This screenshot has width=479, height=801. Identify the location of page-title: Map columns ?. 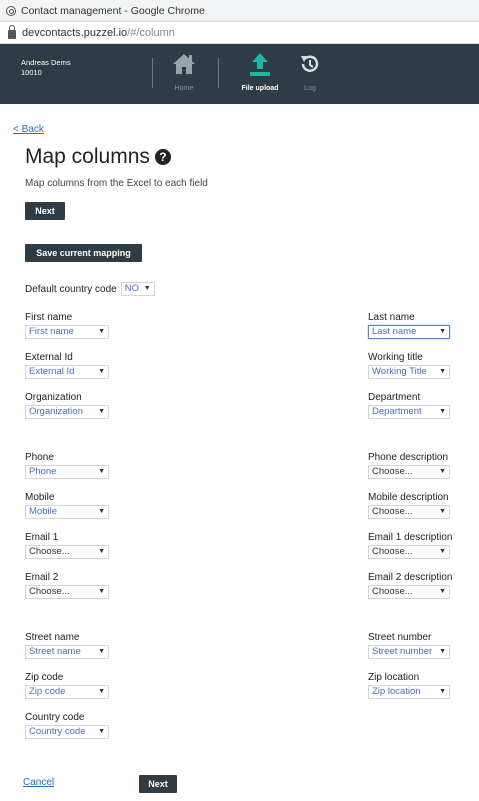
(98, 157).